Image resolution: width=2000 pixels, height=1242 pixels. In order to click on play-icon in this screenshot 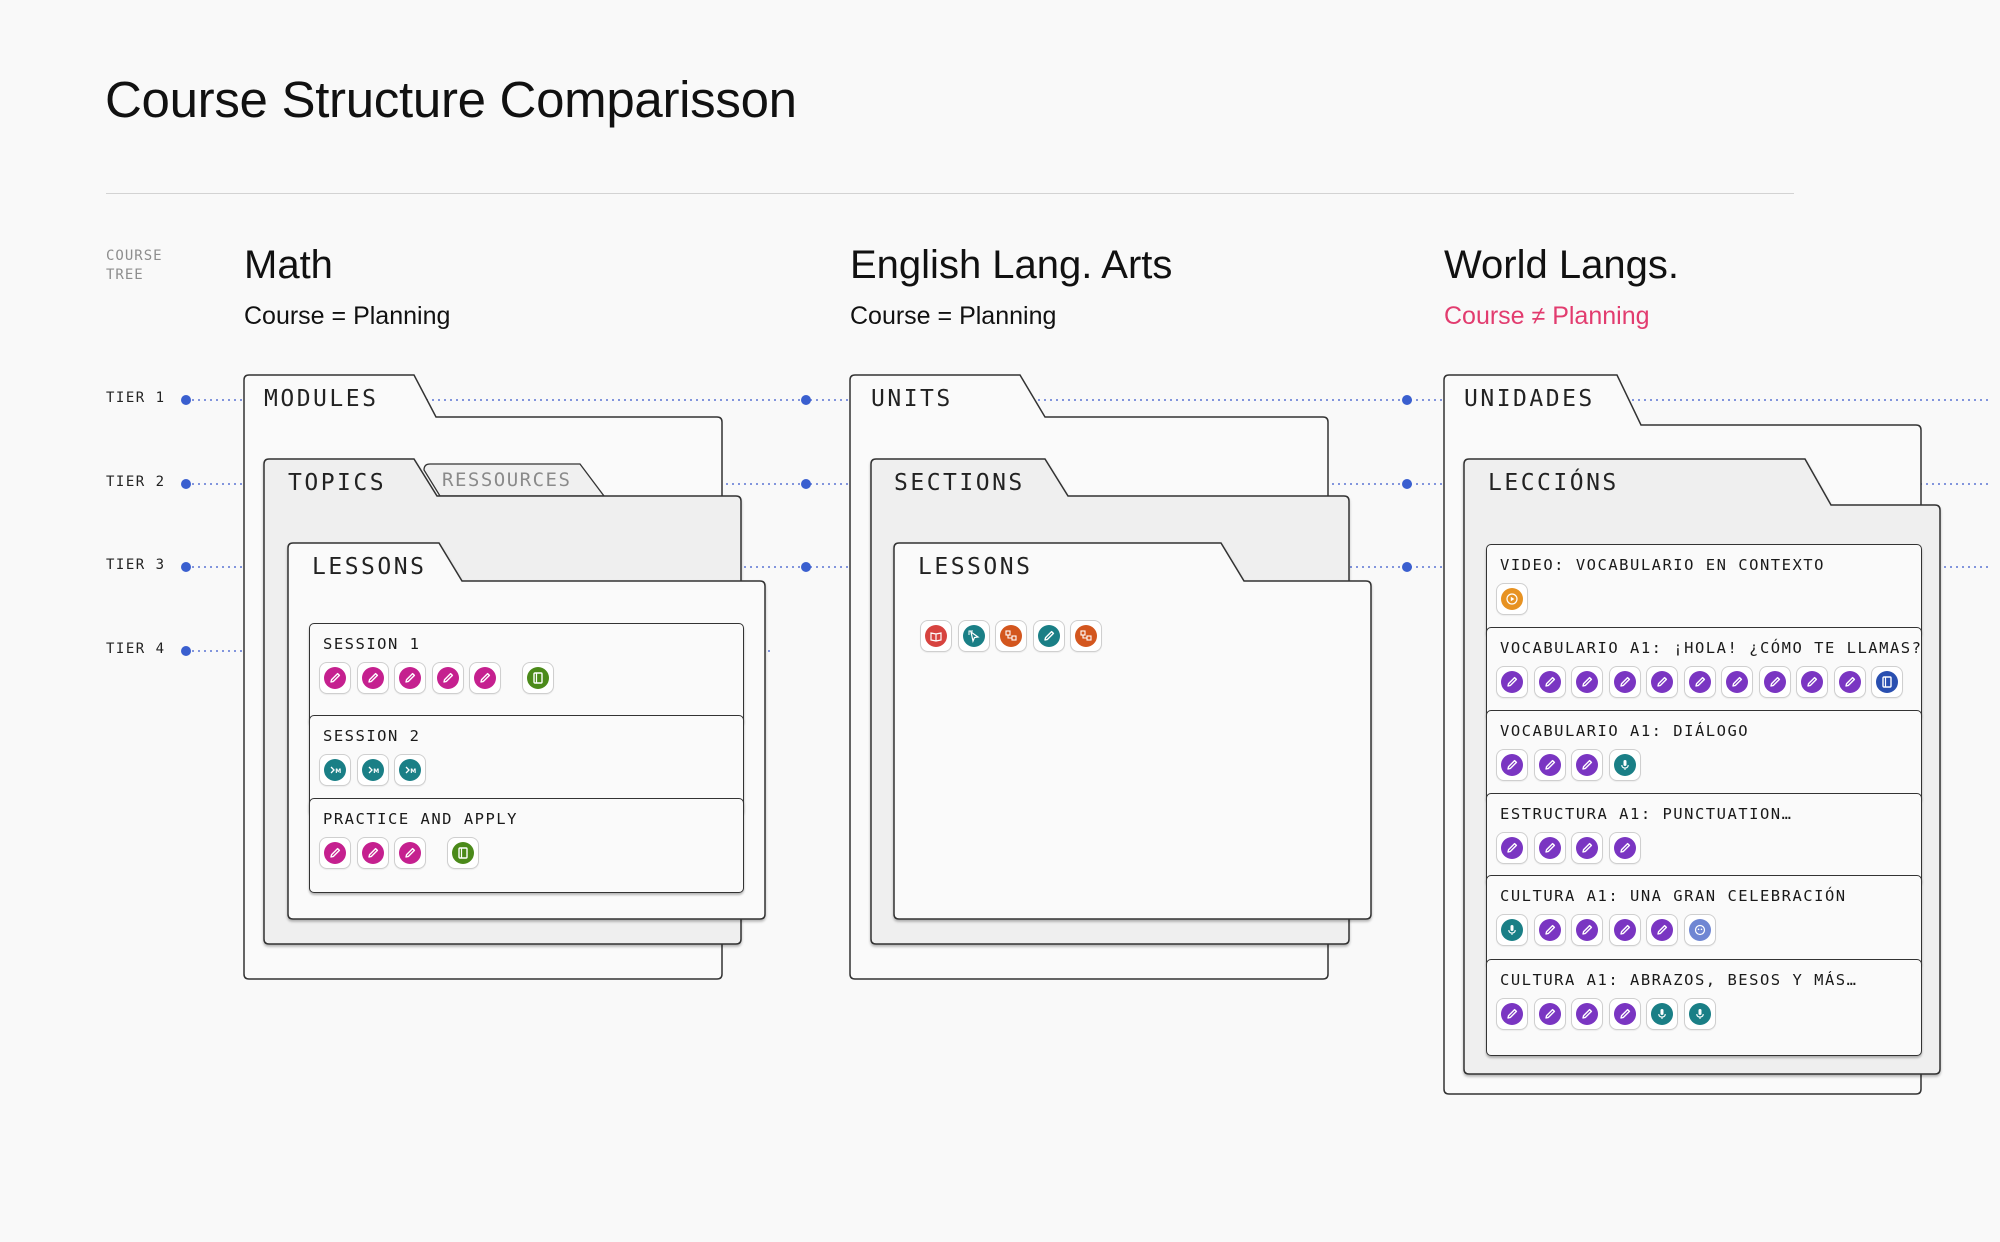, I will do `click(1512, 599)`.